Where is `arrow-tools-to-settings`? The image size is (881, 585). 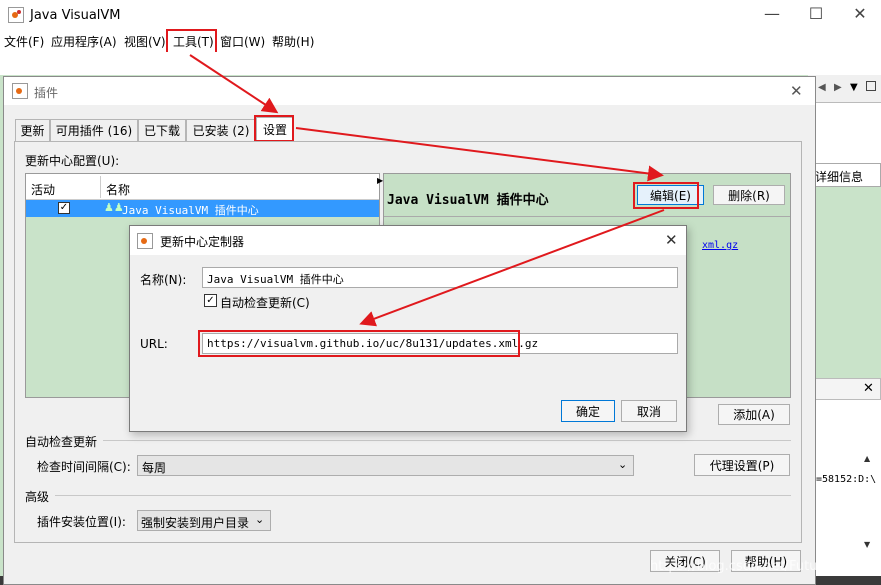
arrow-tools-to-settings is located at coordinates (234, 84).